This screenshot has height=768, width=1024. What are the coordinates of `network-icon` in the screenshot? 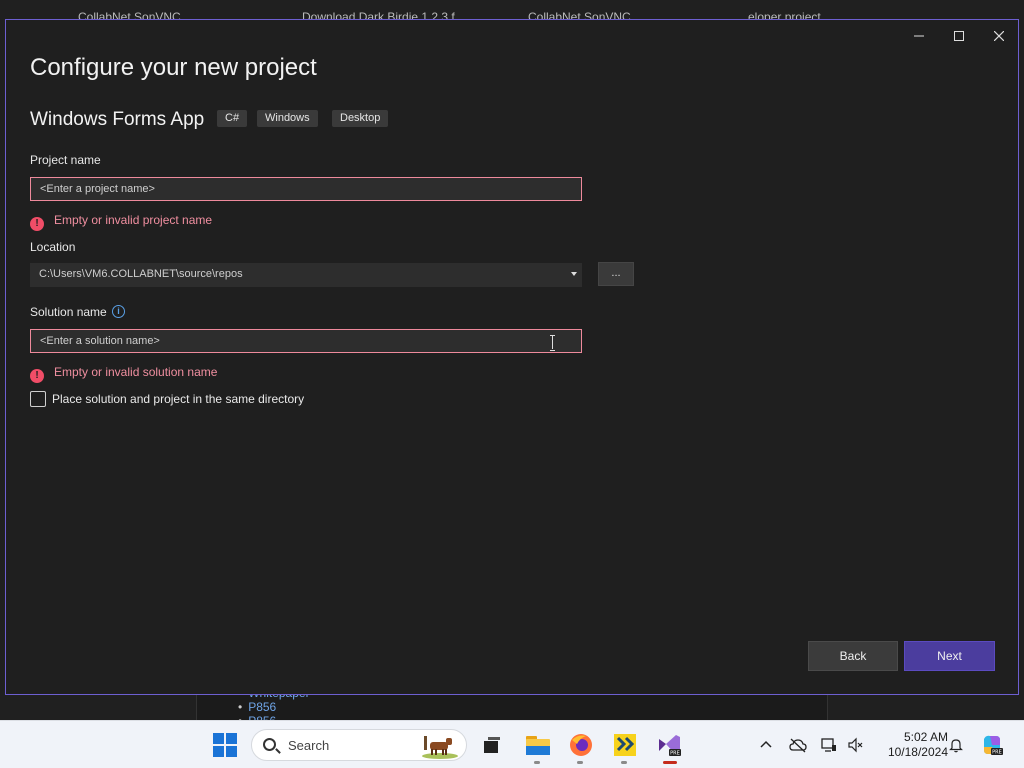 It's located at (829, 745).